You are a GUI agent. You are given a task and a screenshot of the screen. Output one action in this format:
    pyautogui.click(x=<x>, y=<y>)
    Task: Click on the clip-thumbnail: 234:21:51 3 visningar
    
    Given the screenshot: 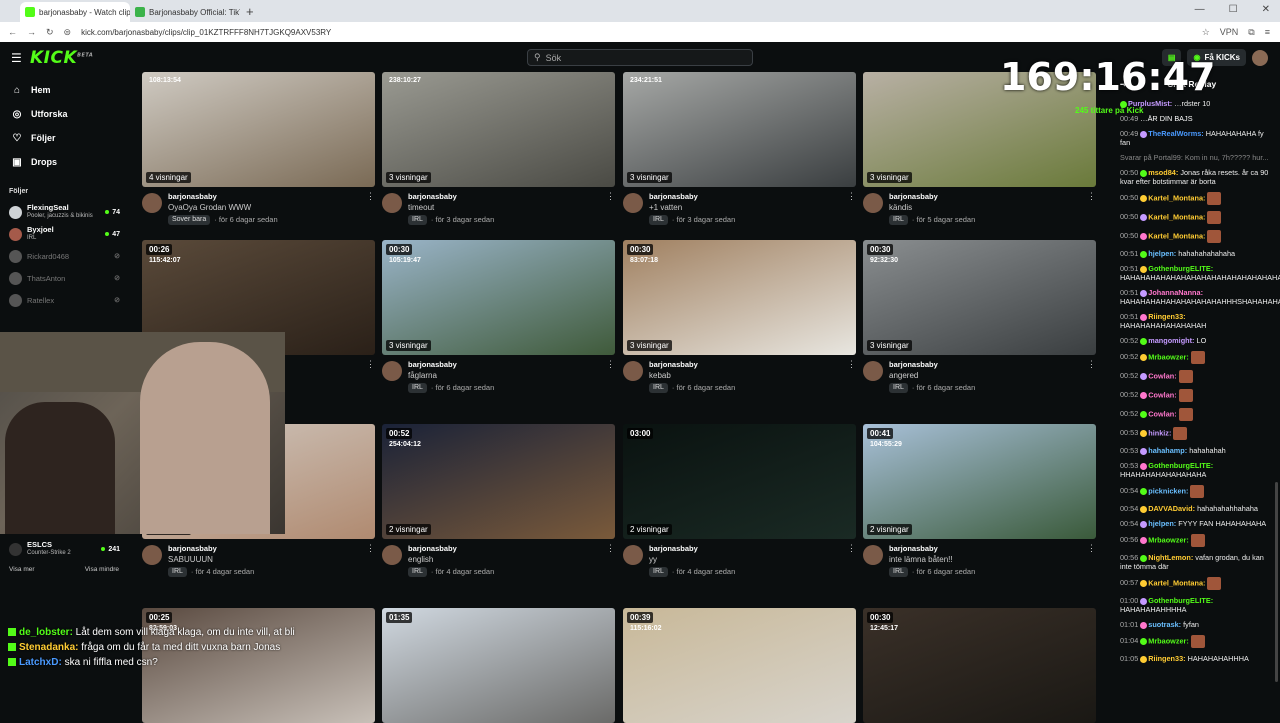 What is the action you would take?
    pyautogui.click(x=739, y=129)
    